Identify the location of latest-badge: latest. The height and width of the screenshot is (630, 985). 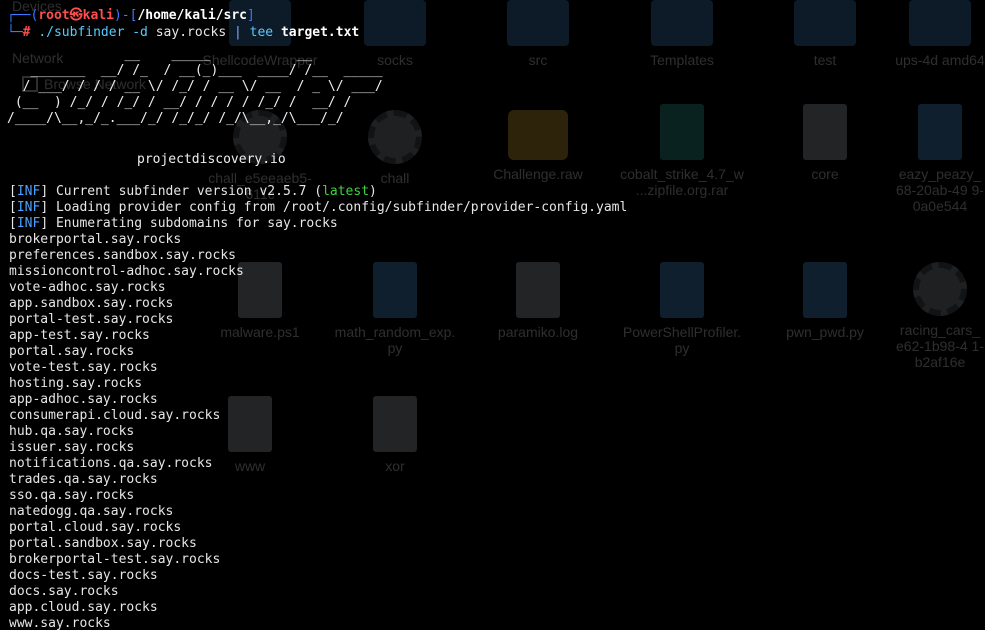
(346, 191).